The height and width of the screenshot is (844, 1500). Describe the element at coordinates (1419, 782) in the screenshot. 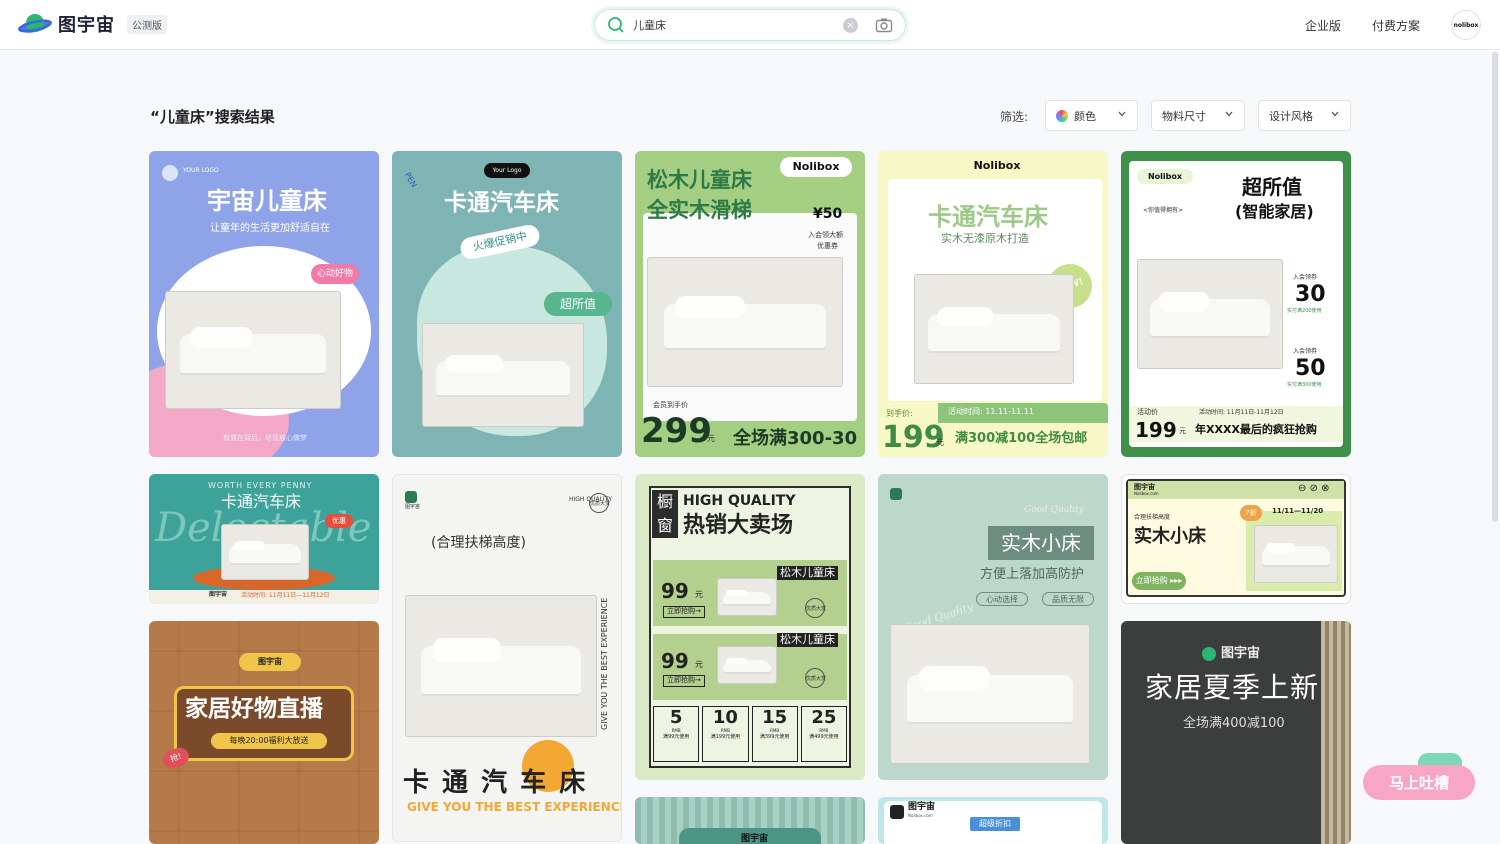

I see `feedback-button: 马上吐槽` at that location.